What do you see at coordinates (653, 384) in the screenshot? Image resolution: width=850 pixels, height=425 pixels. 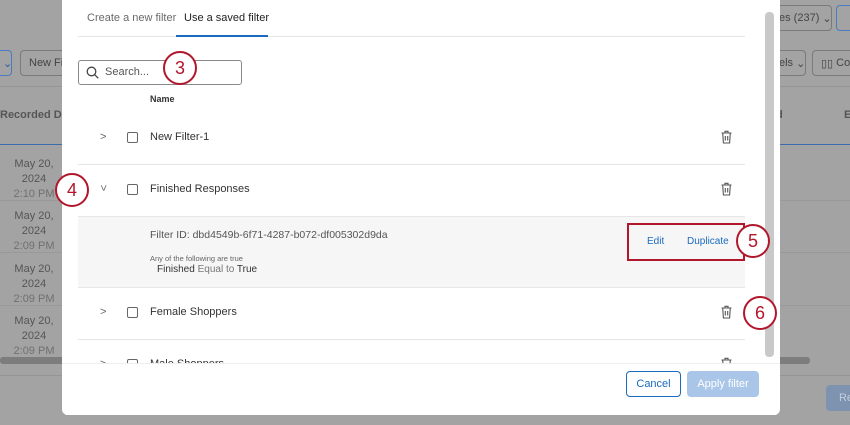 I see `cancel-button: Cancel` at bounding box center [653, 384].